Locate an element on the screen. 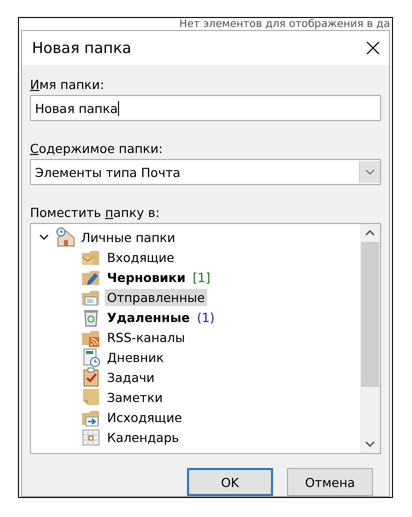 The image size is (412, 517). scrollbar is located at coordinates (370, 338).